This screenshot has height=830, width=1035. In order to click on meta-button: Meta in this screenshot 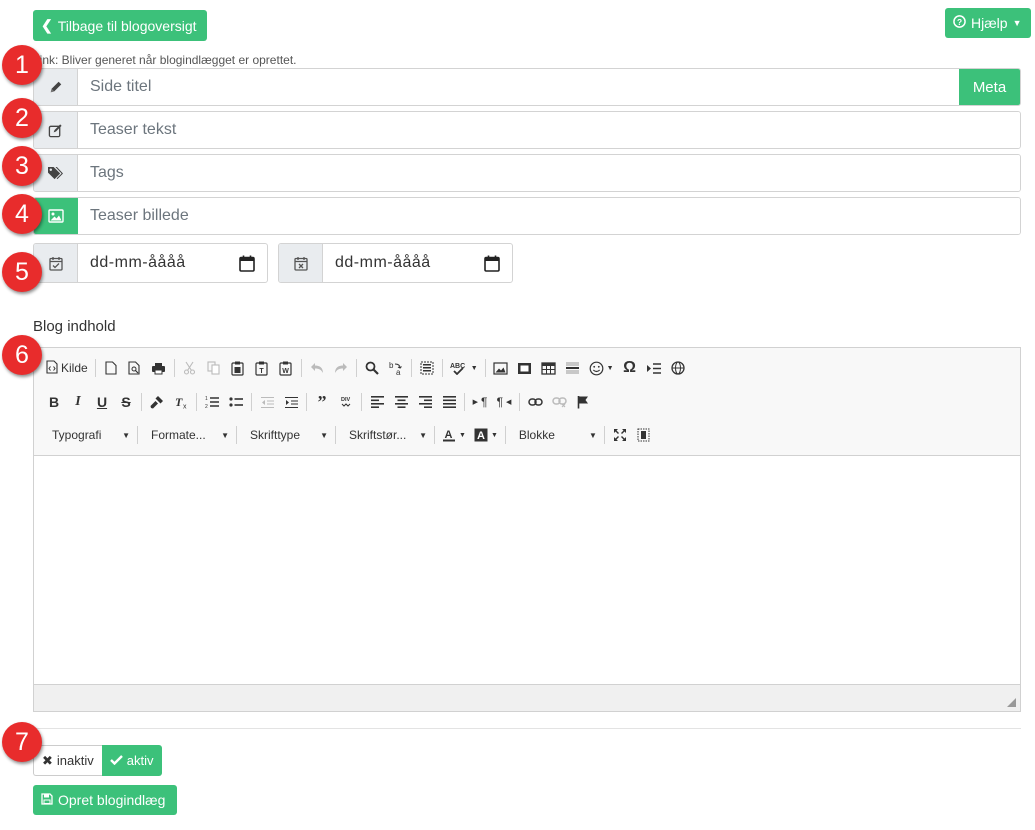, I will do `click(989, 87)`.